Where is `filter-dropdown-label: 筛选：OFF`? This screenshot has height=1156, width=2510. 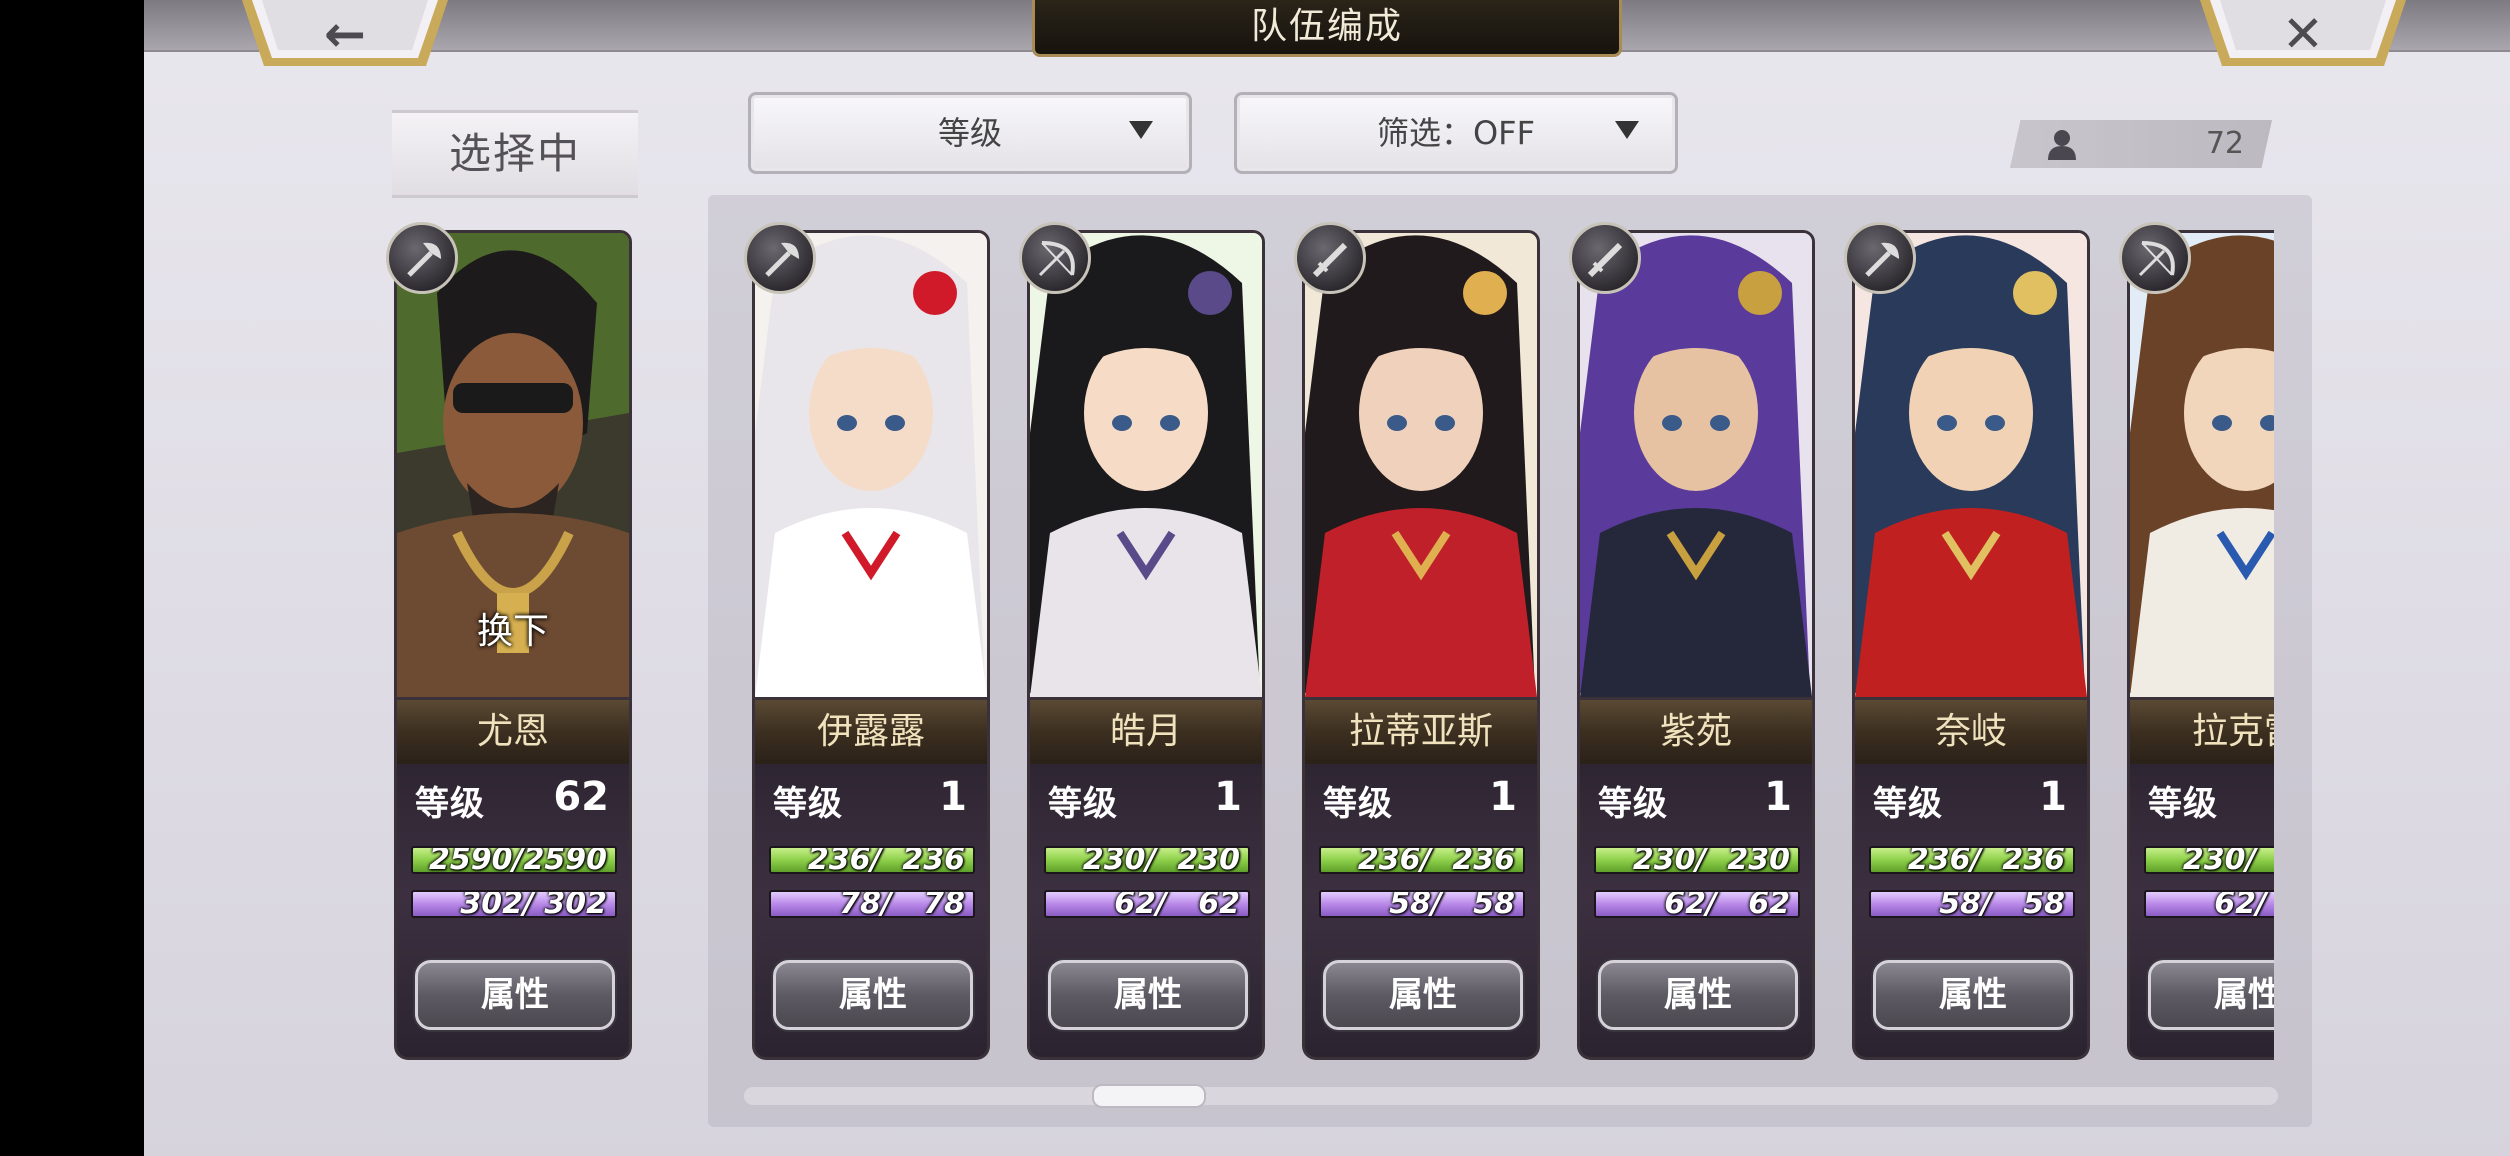
filter-dropdown-label: 筛选：OFF is located at coordinates (1455, 133).